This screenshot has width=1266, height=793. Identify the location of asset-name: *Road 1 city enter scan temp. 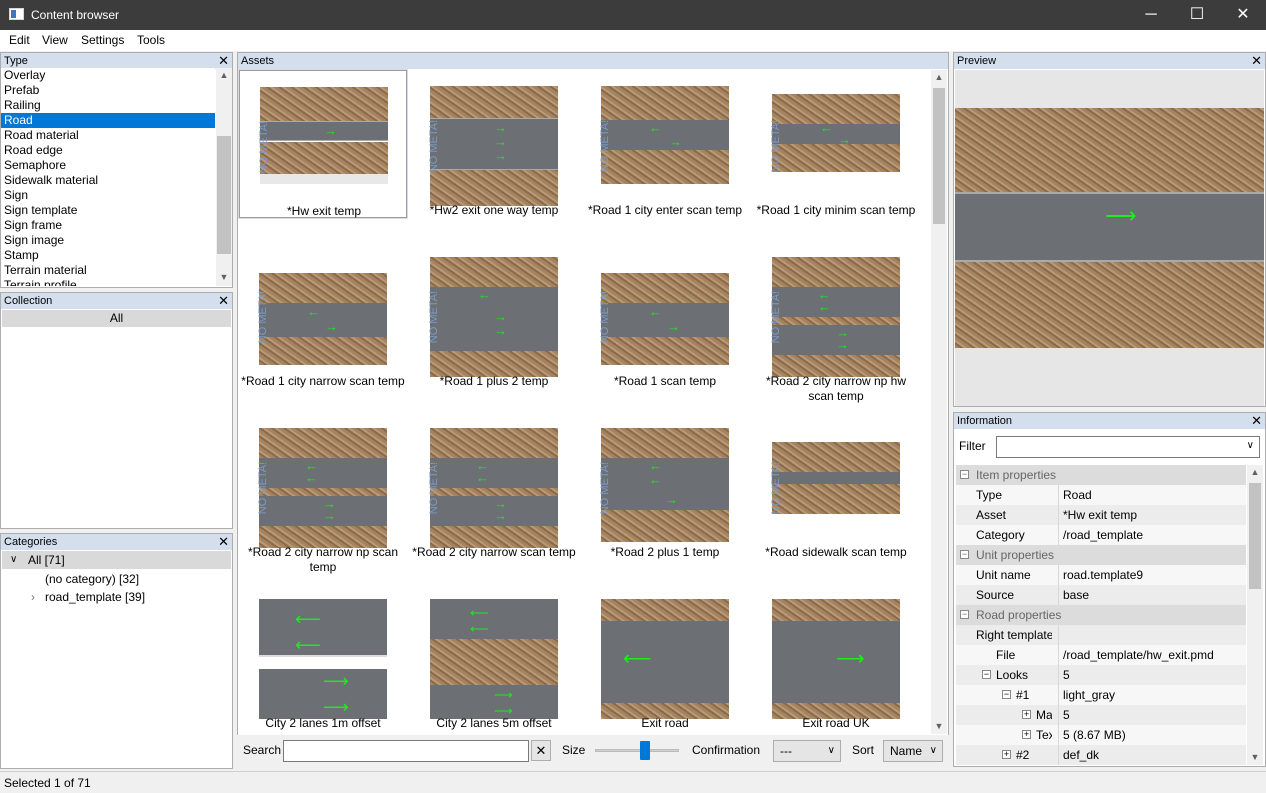
(665, 210).